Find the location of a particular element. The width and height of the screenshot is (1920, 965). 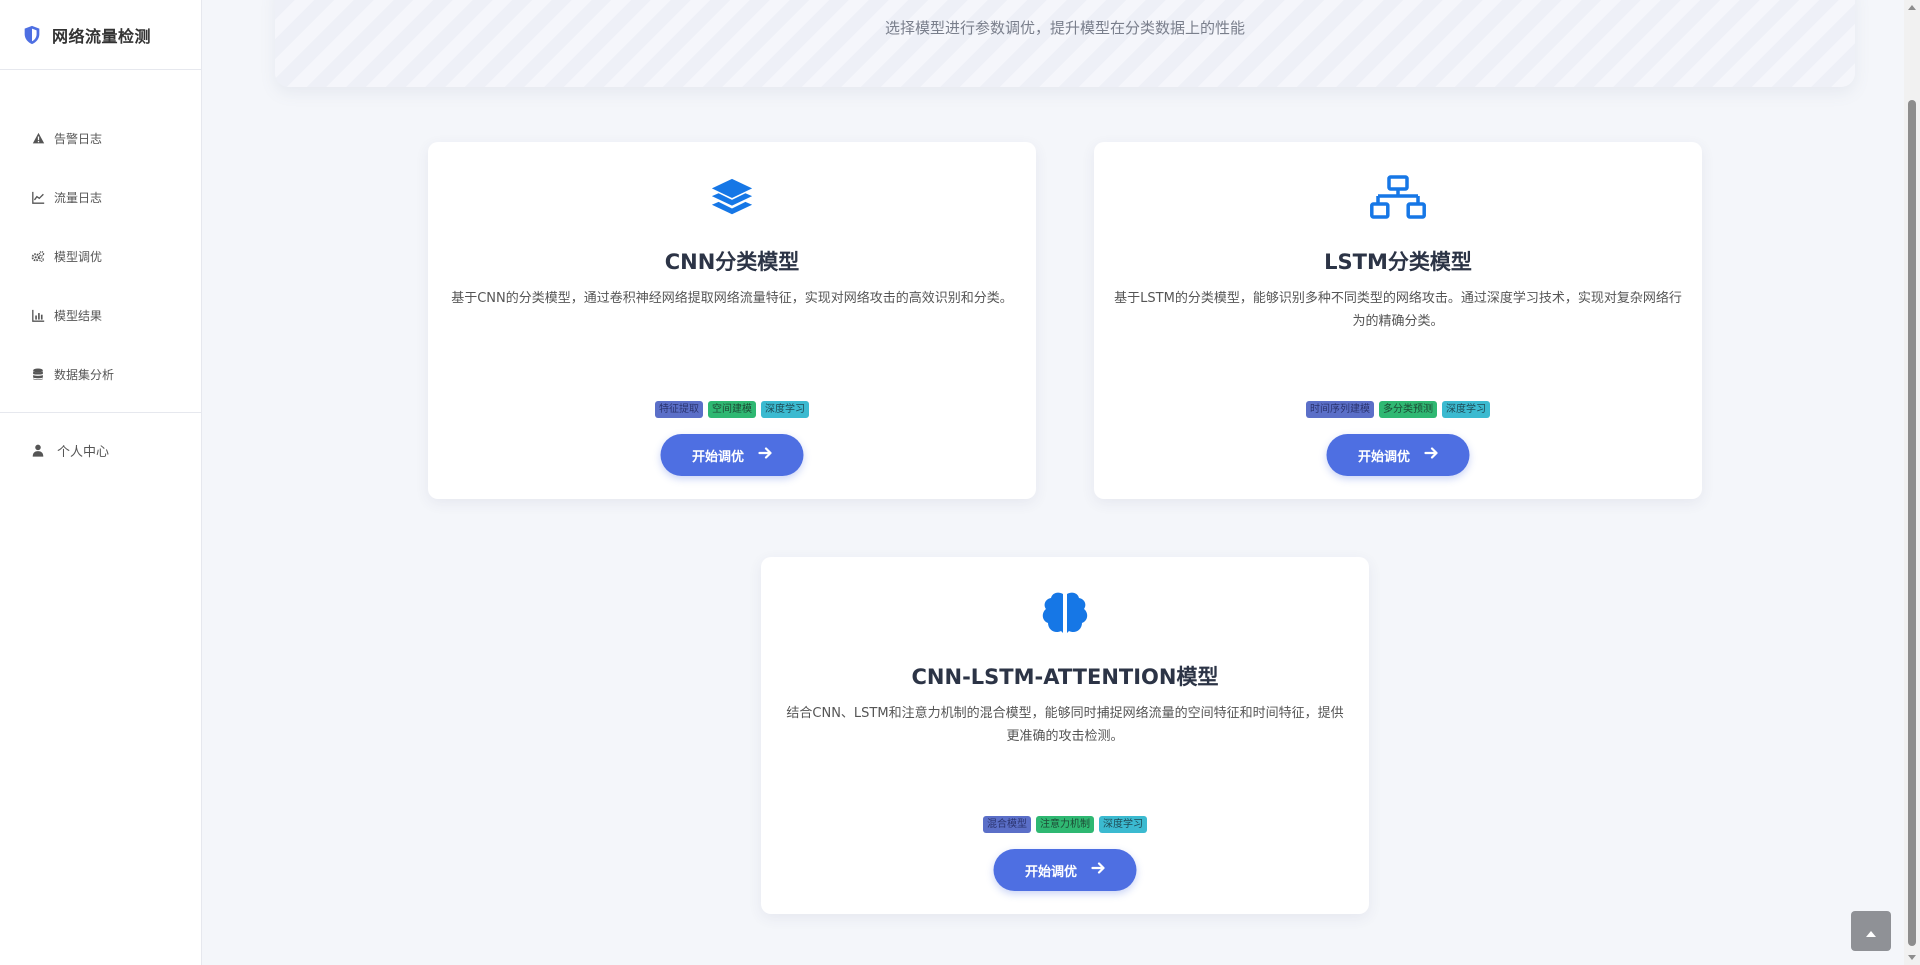

shield-icon is located at coordinates (32, 35).